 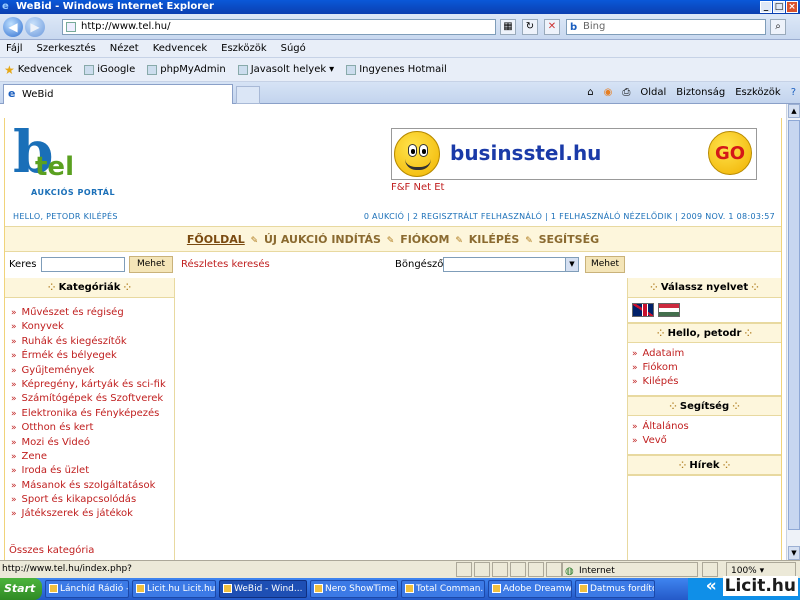 I want to click on search-input: b Bing, so click(x=666, y=27).